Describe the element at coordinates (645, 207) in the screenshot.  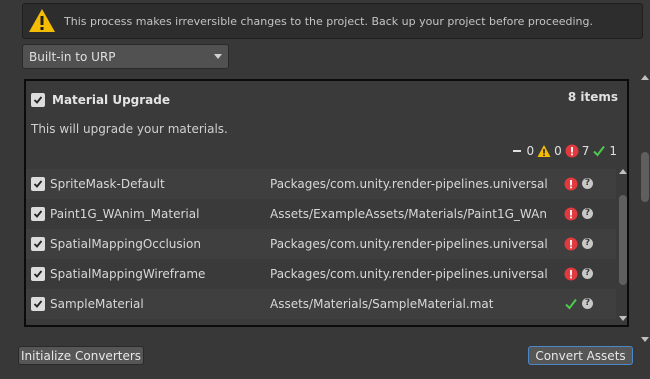
I see `window-scrollbar` at that location.